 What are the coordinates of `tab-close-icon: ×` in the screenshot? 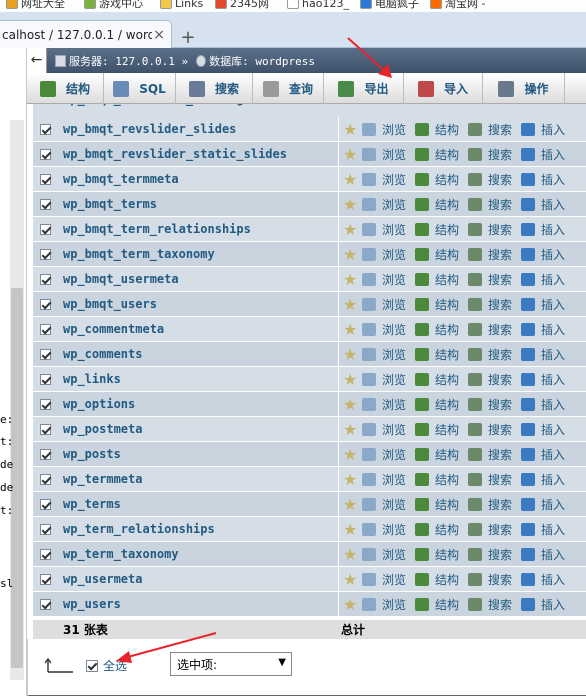 It's located at (159, 35).